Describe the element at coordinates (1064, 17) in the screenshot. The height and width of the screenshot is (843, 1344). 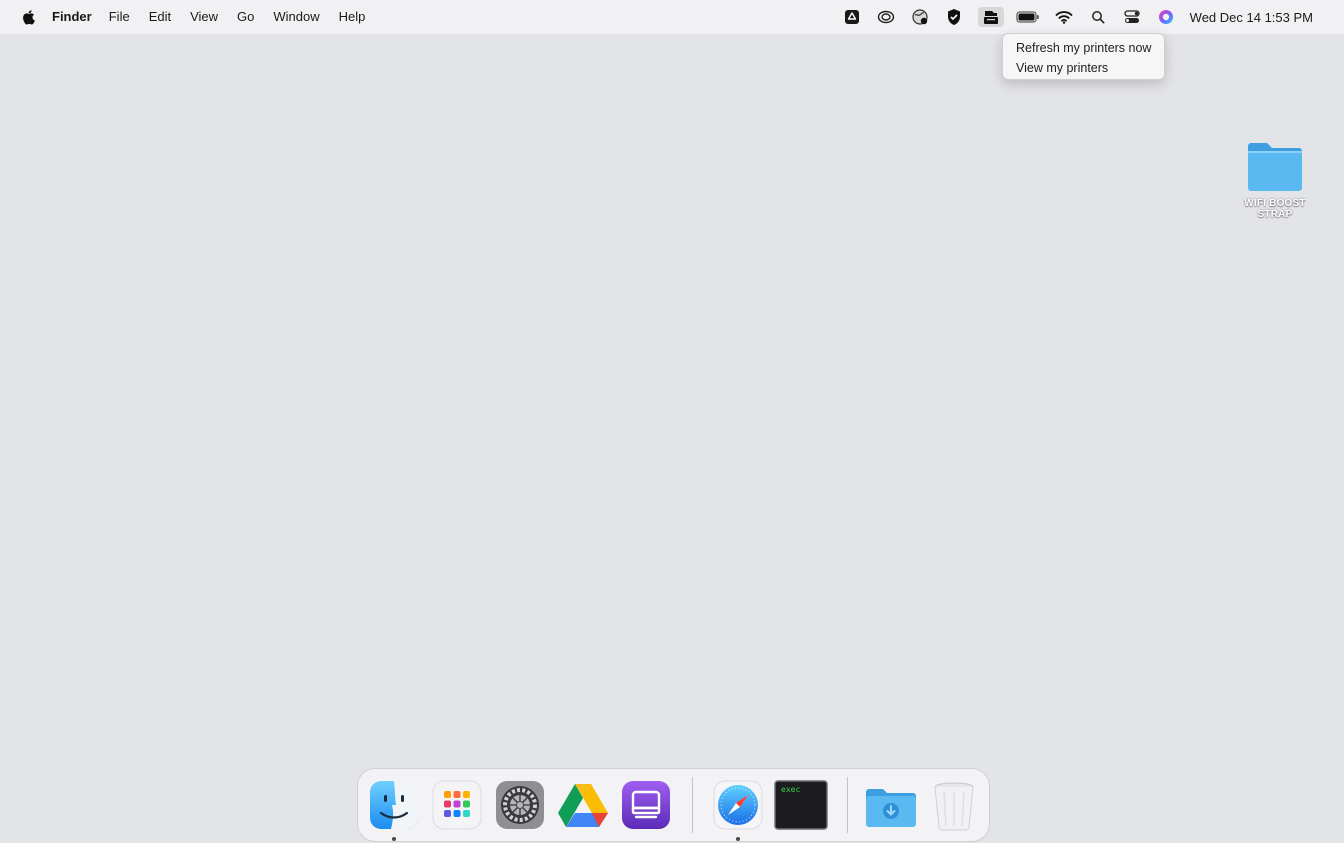
I see `wifi-icon` at that location.